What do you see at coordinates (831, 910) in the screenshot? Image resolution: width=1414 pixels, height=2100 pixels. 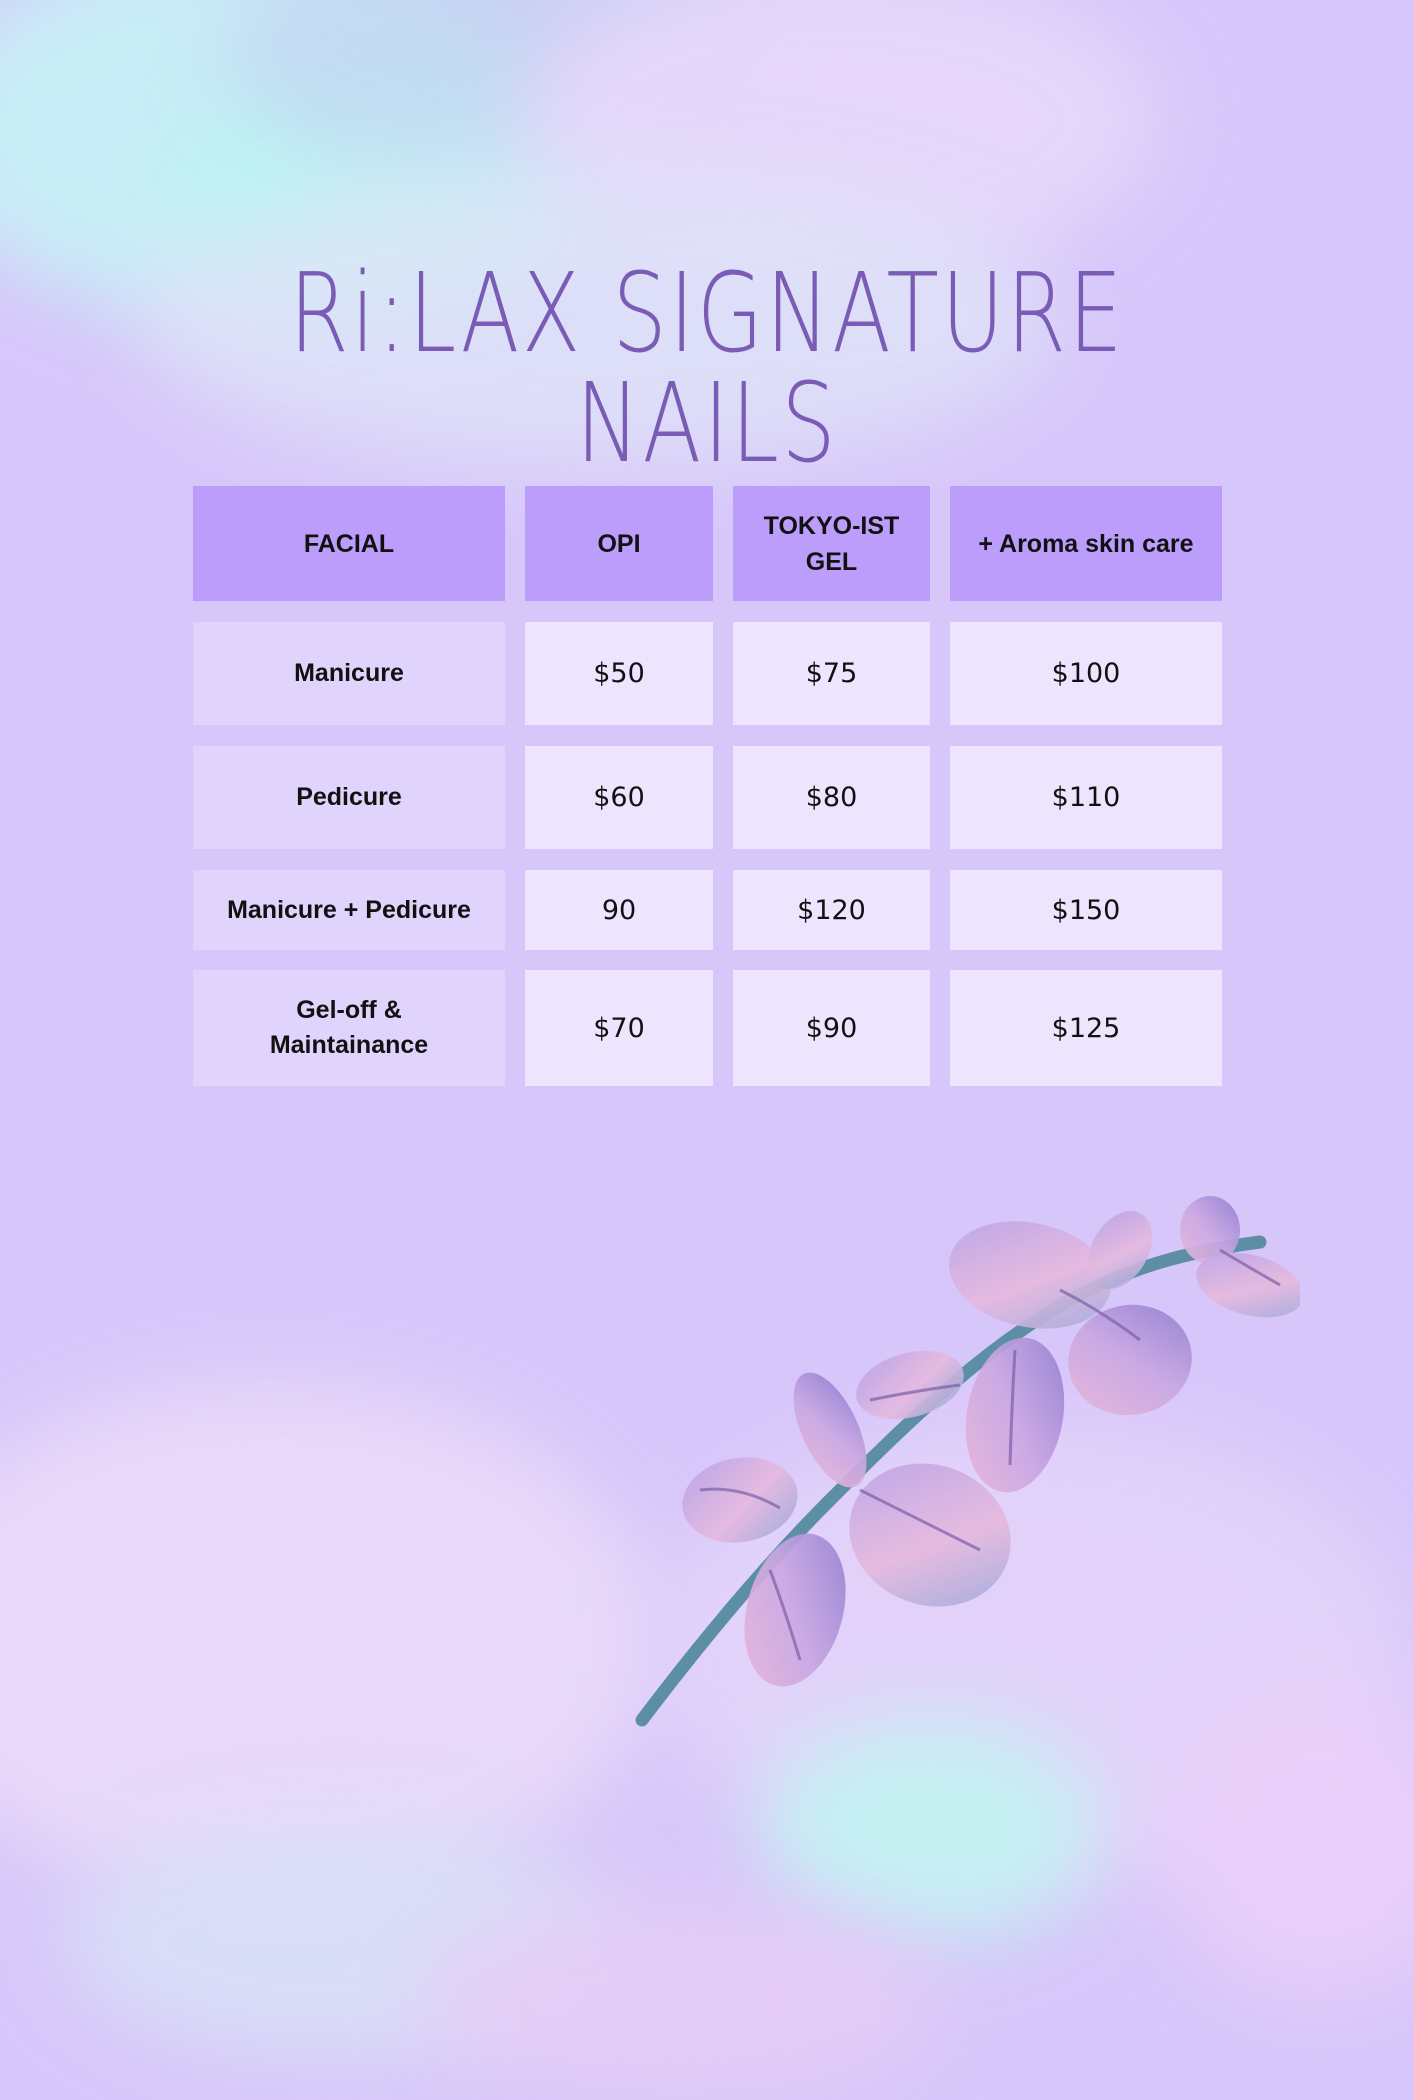 I see `price-cell: $120` at bounding box center [831, 910].